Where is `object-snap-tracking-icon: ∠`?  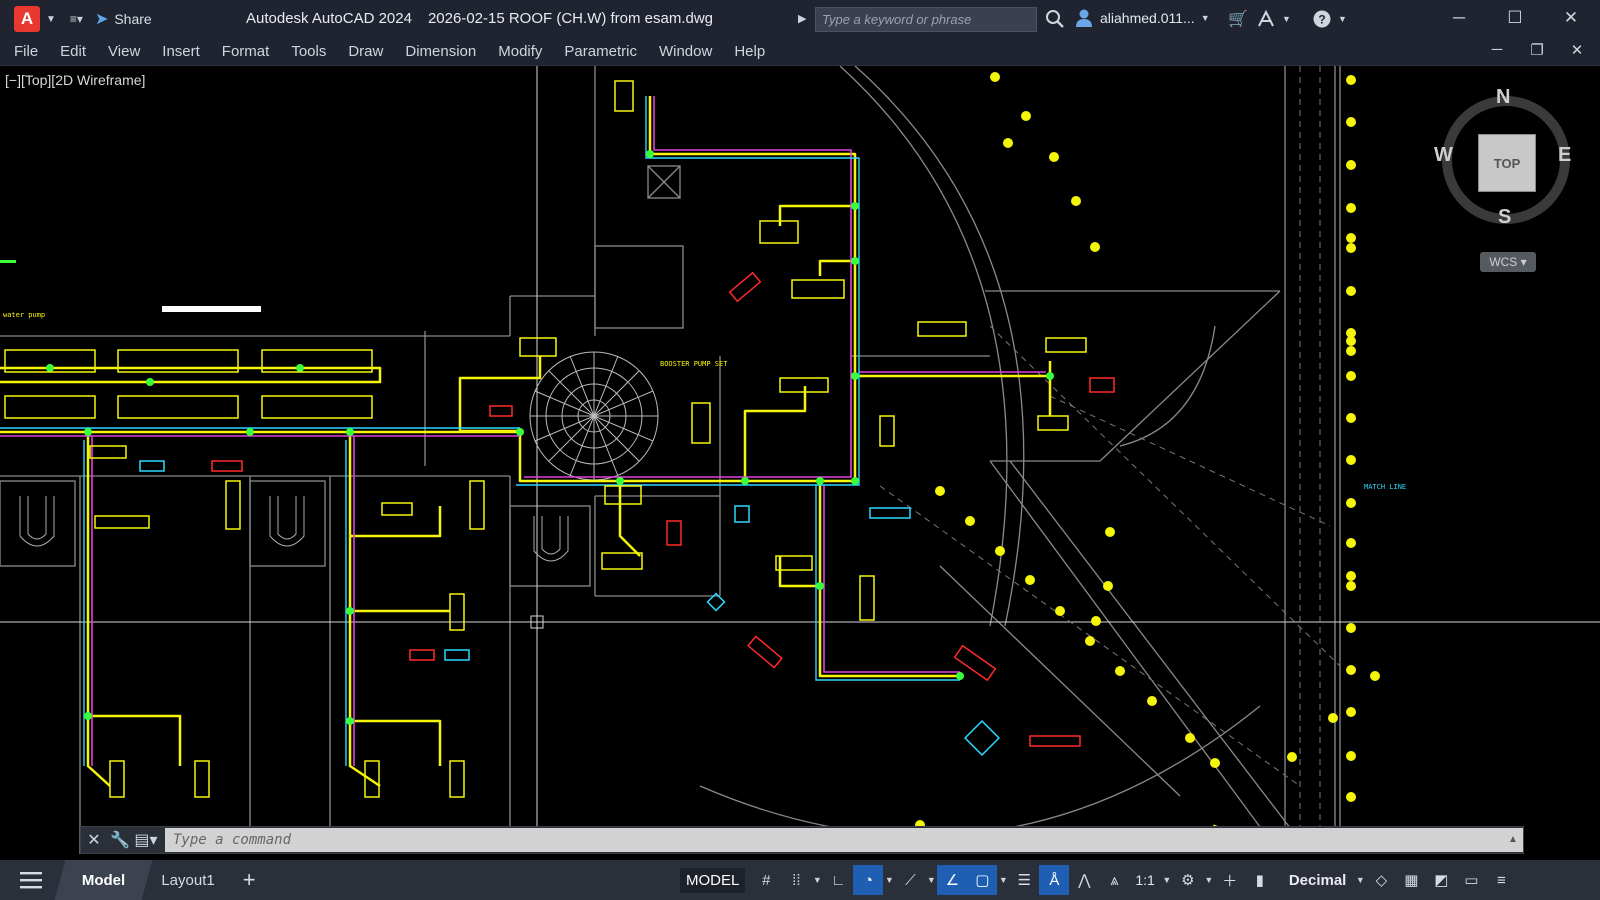 object-snap-tracking-icon: ∠ is located at coordinates (952, 880).